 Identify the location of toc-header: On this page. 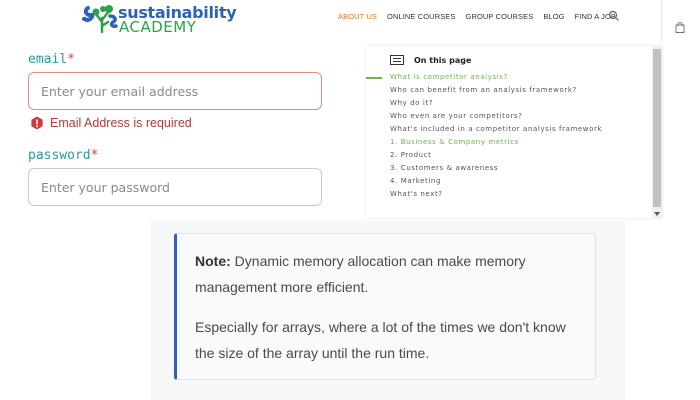
(430, 60).